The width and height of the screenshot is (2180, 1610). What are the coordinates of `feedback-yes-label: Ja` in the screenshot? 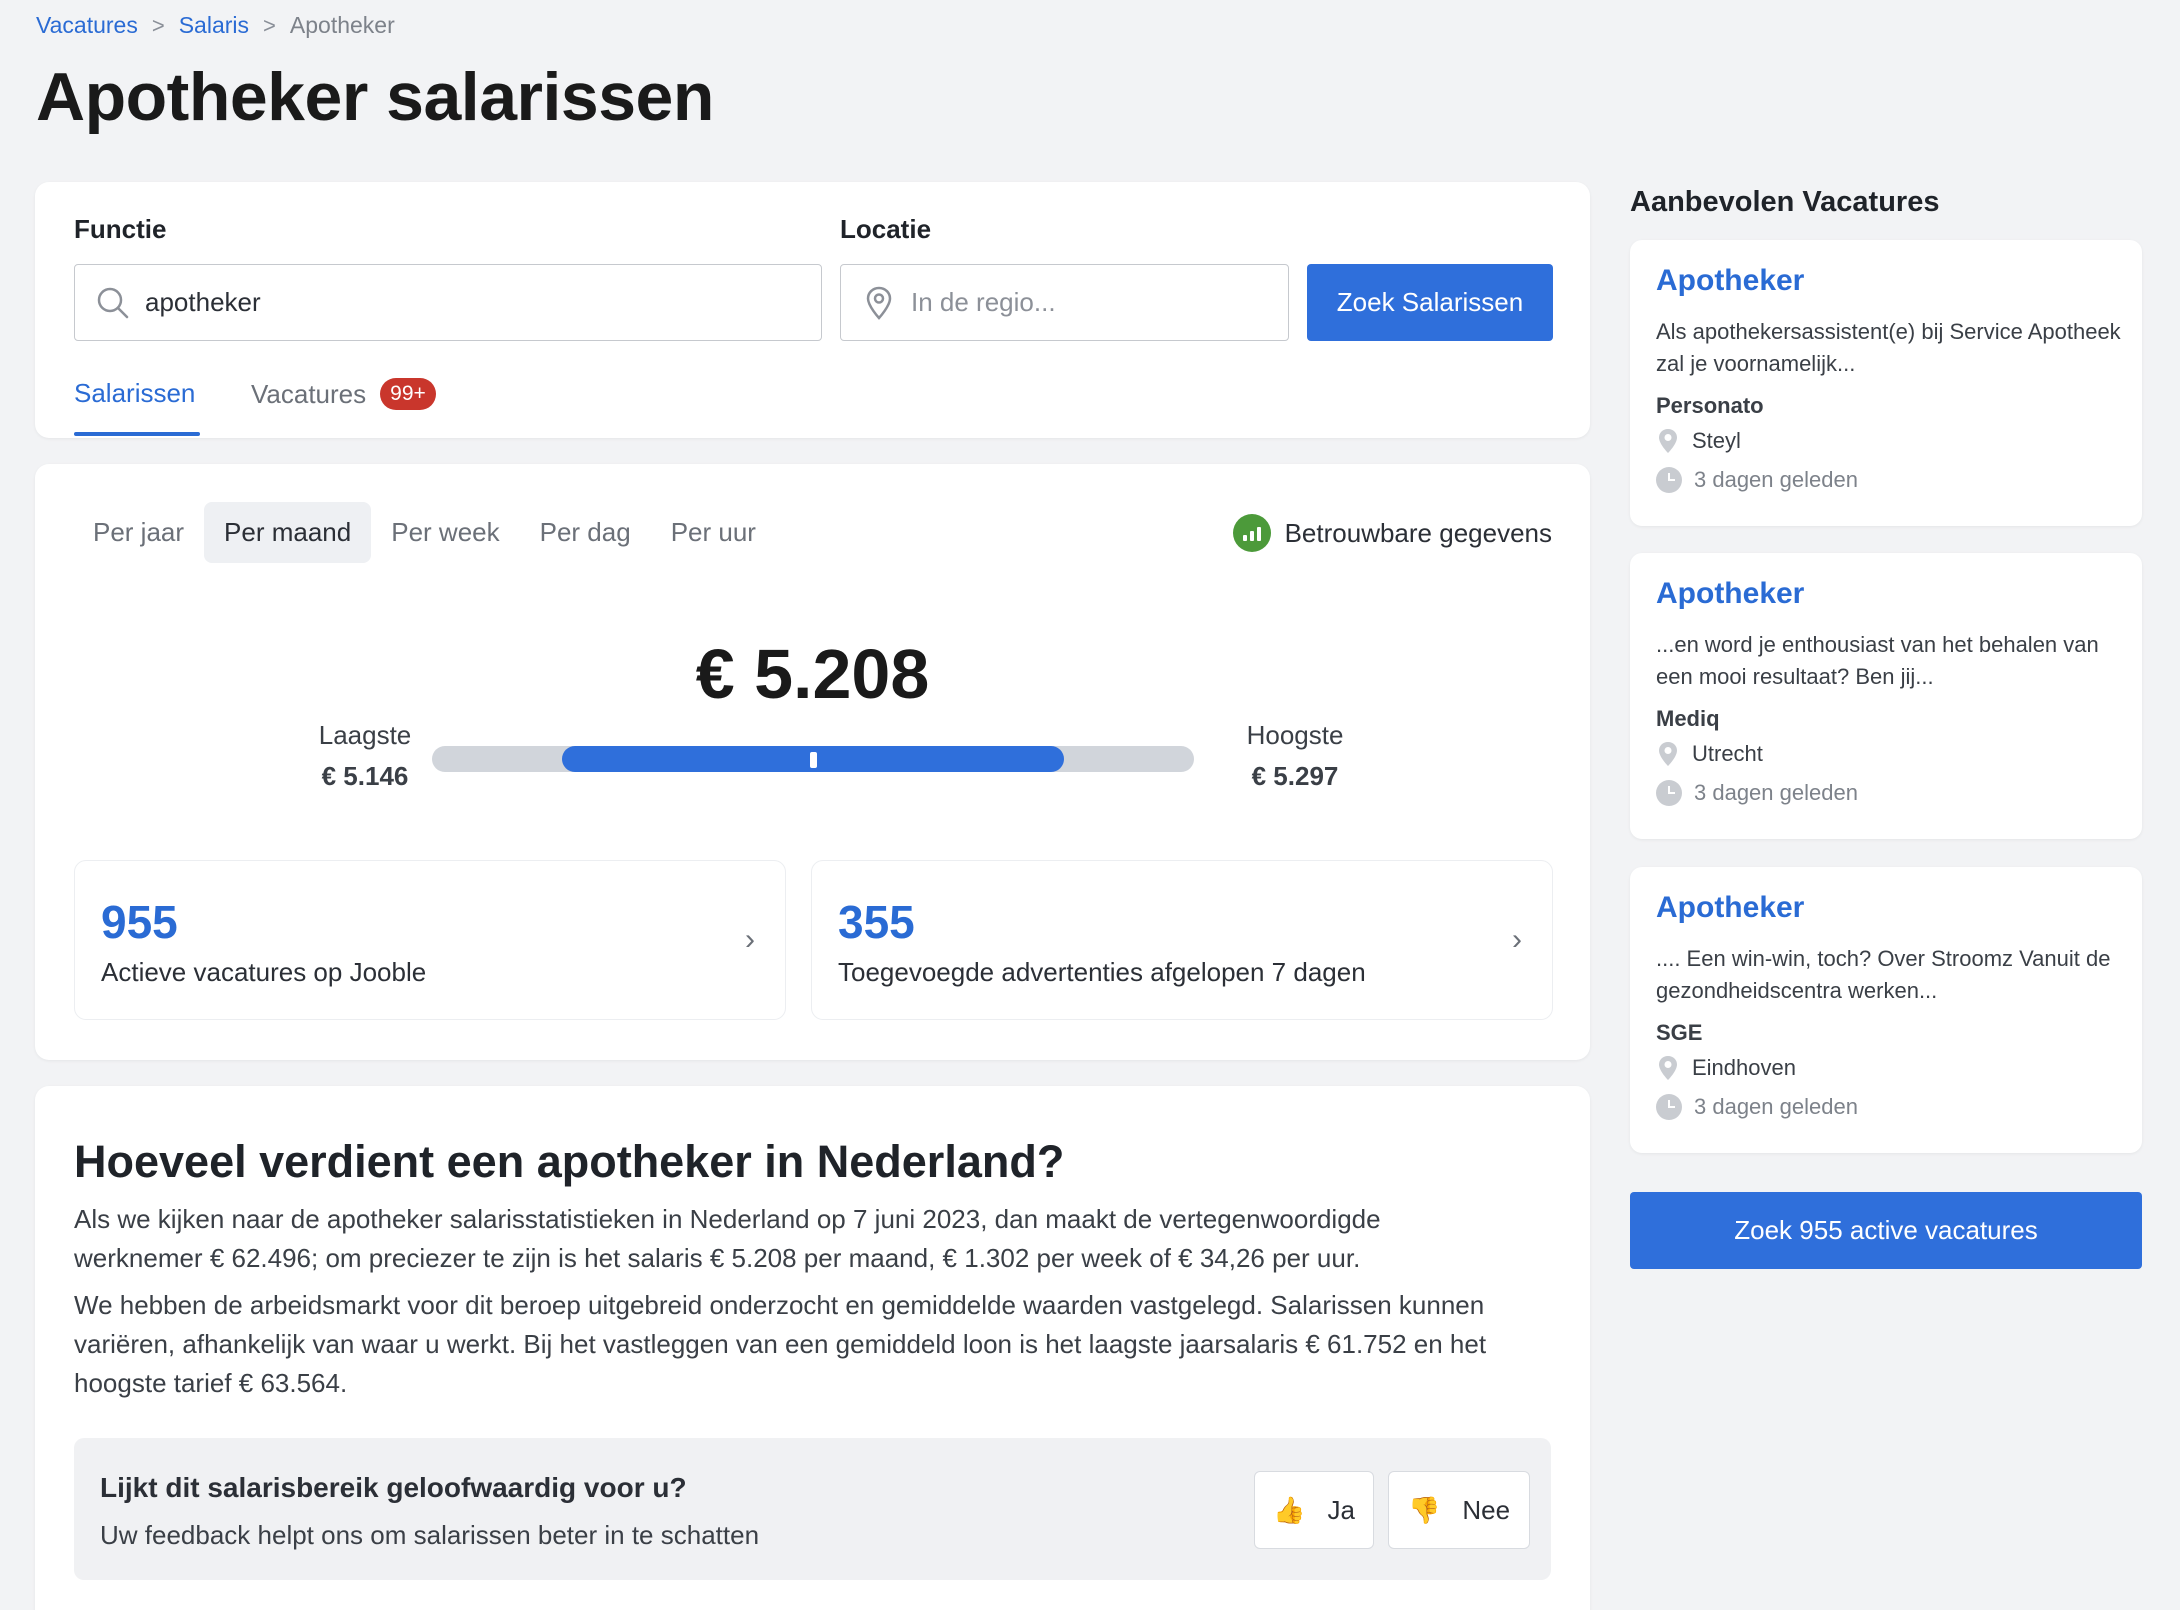 It's located at (1341, 1509).